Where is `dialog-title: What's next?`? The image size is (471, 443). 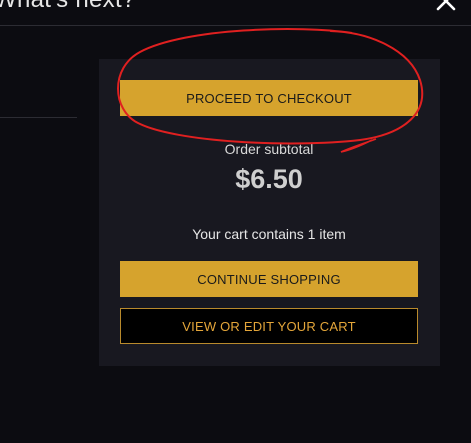
dialog-title: What's next? is located at coordinates (68, 7).